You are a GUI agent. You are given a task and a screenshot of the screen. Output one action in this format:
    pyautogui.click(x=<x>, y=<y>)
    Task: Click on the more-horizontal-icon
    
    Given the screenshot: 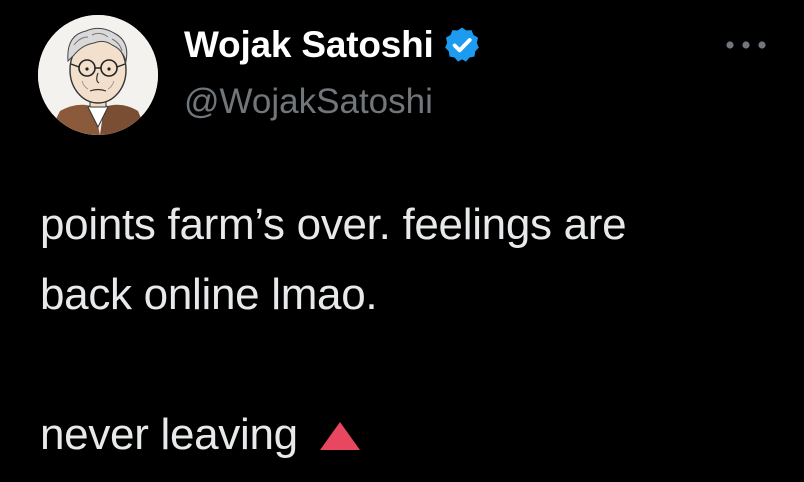 What is the action you would take?
    pyautogui.click(x=746, y=45)
    